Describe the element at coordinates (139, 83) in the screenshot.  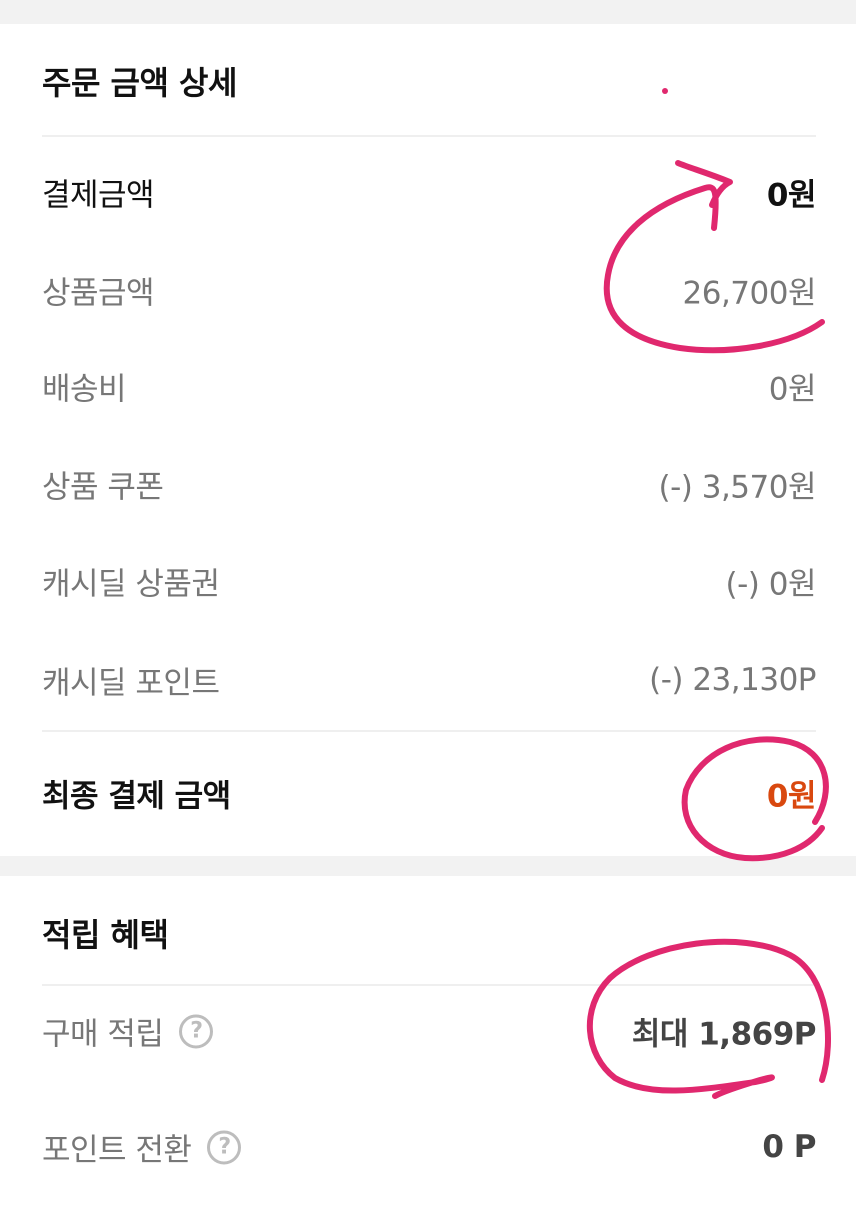
I see `section-title-order-detail: 주문 금액 상세` at that location.